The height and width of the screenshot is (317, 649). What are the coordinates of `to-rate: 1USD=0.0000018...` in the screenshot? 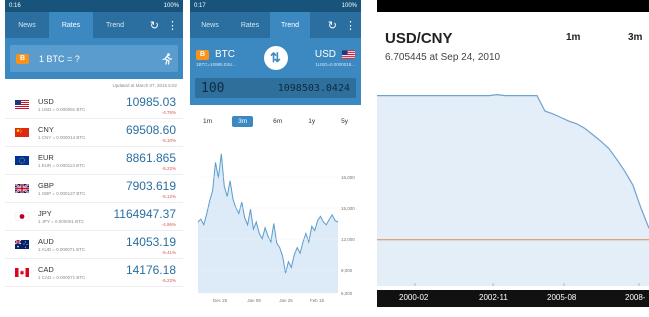 It's located at (335, 64).